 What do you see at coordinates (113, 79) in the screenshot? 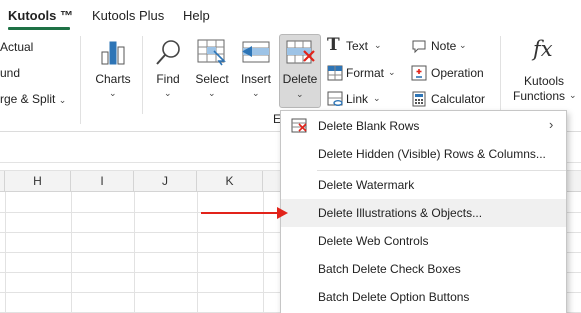
I see `charts-label: Charts` at bounding box center [113, 79].